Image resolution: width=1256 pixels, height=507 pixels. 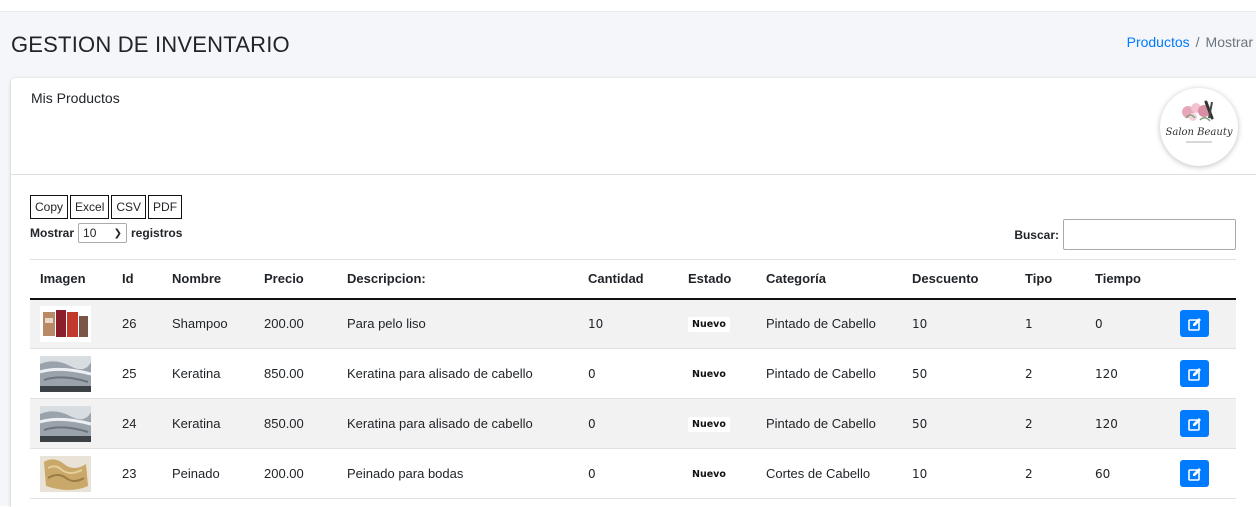 What do you see at coordinates (386, 324) in the screenshot?
I see `cell-descripcion: Para pelo liso` at bounding box center [386, 324].